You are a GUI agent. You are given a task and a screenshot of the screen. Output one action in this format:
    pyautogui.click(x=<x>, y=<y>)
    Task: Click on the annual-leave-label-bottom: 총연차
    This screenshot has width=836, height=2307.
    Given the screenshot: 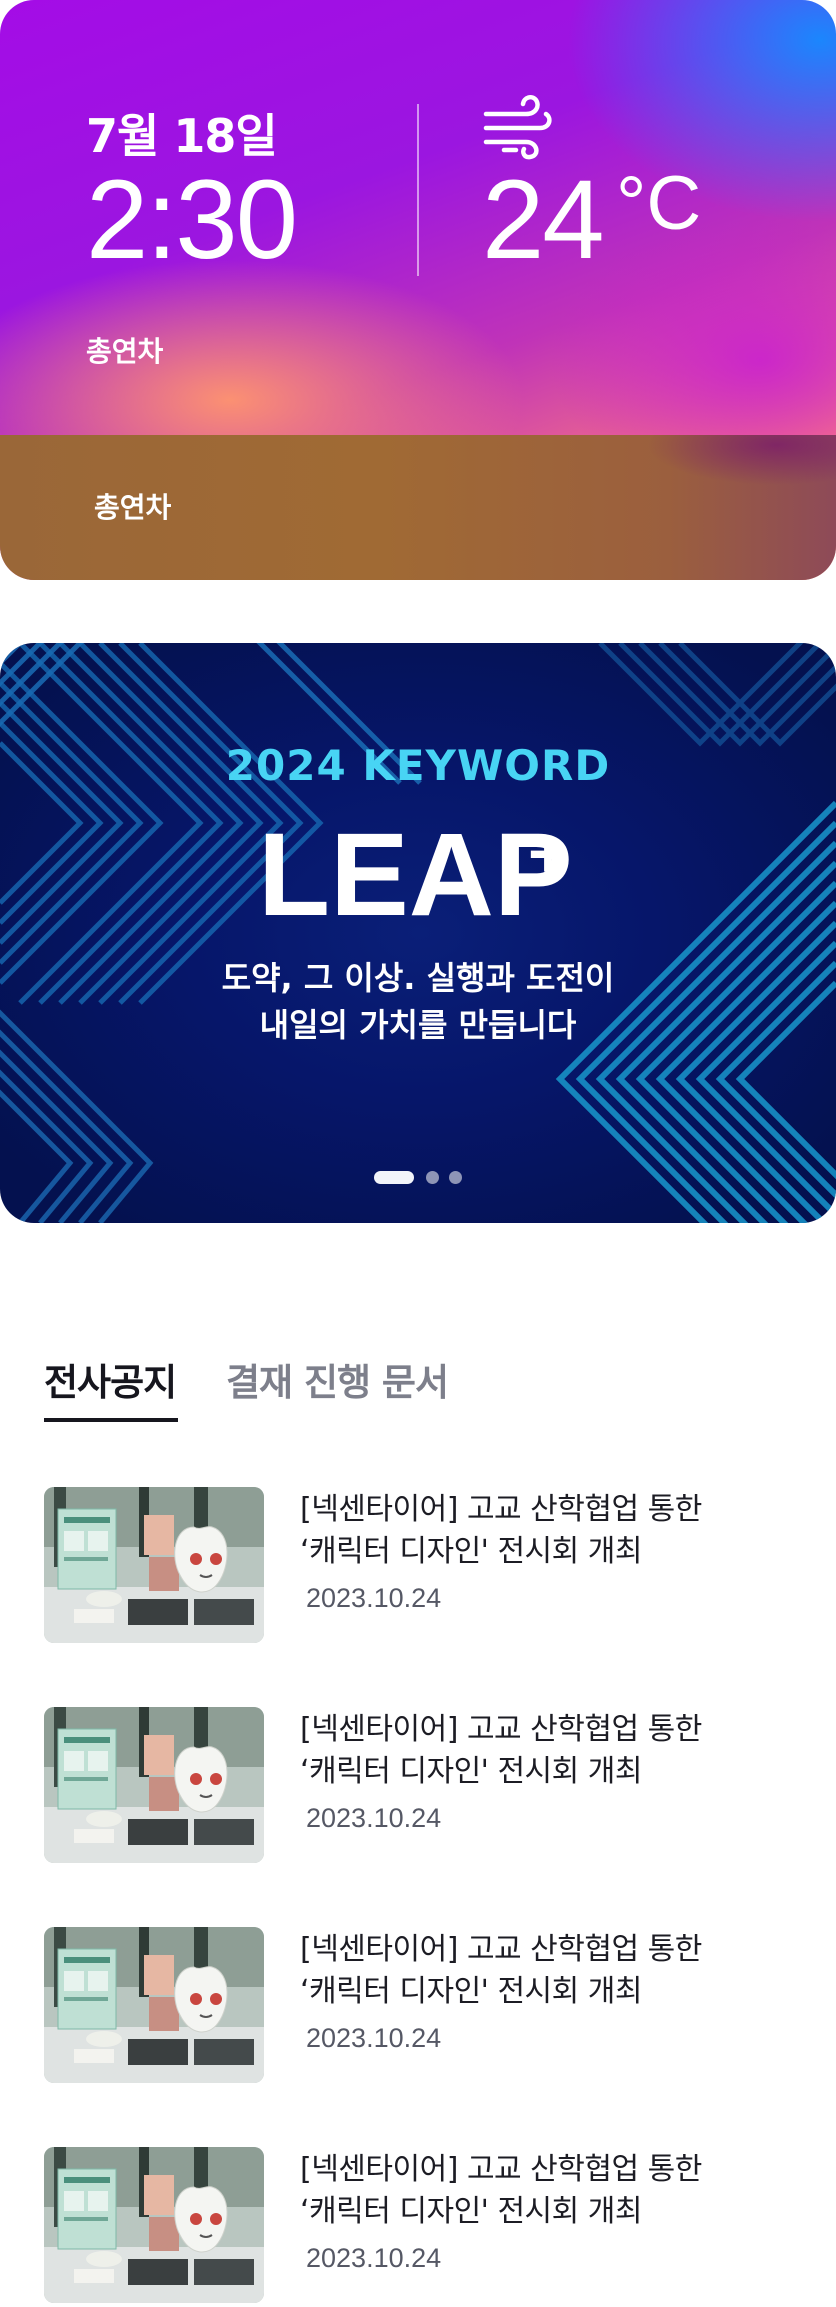 What is the action you would take?
    pyautogui.click(x=133, y=507)
    